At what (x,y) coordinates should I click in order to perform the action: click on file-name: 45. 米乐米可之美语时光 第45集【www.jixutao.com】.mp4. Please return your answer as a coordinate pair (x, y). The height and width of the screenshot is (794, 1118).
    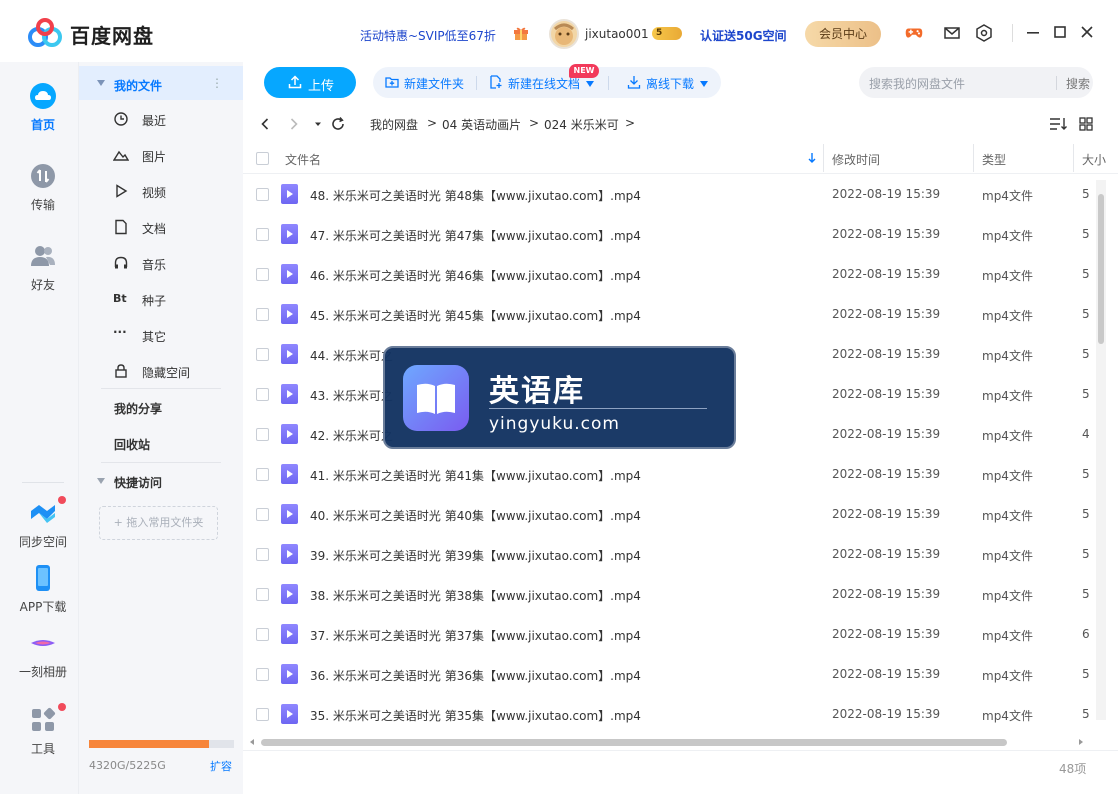
    Looking at the image, I should click on (475, 315).